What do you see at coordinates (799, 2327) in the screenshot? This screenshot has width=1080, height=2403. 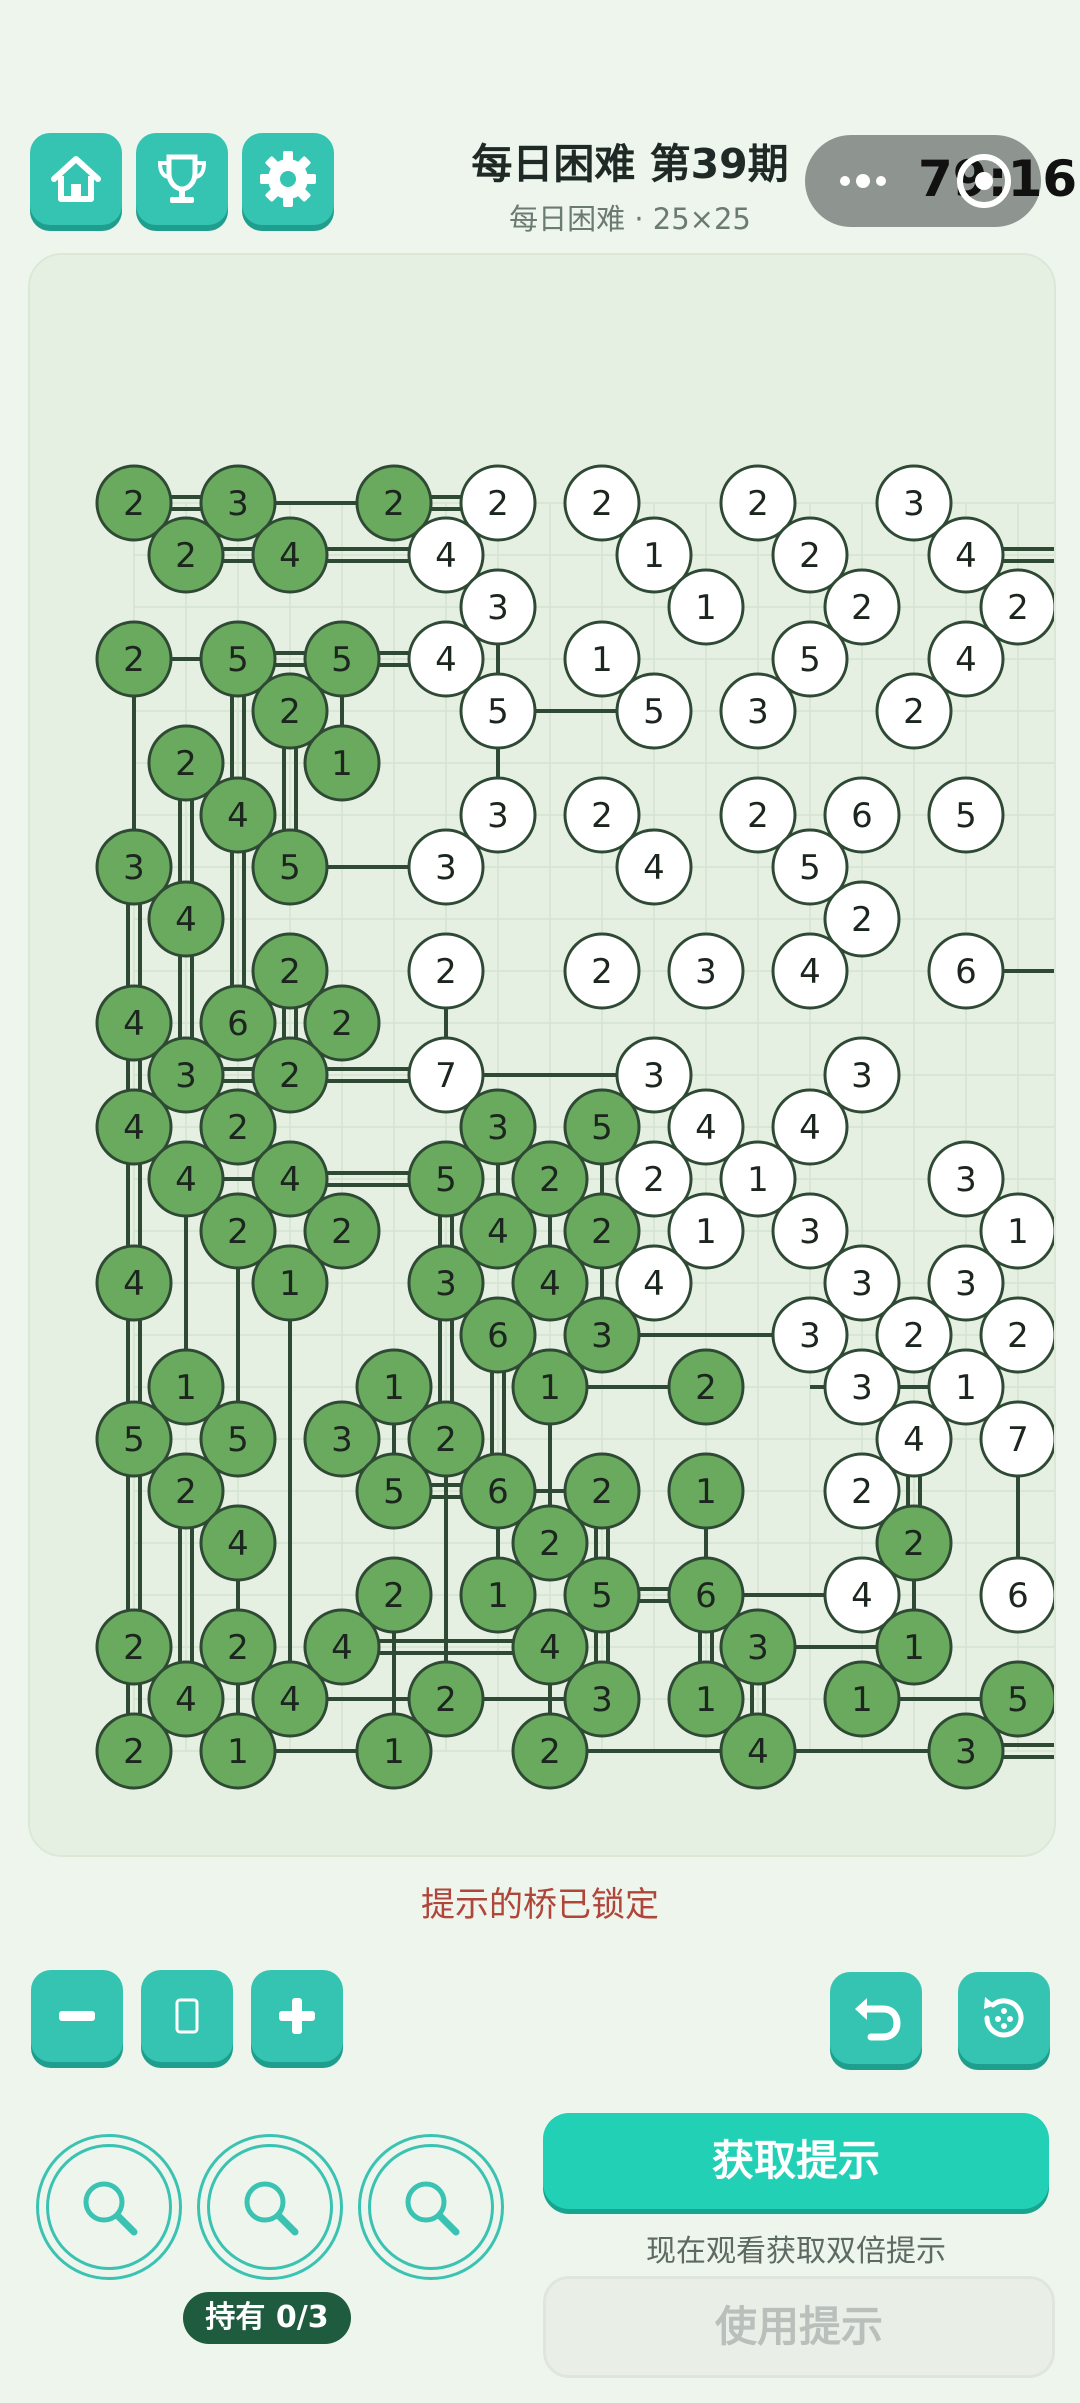 I see `use-hint-button: 使用提示` at bounding box center [799, 2327].